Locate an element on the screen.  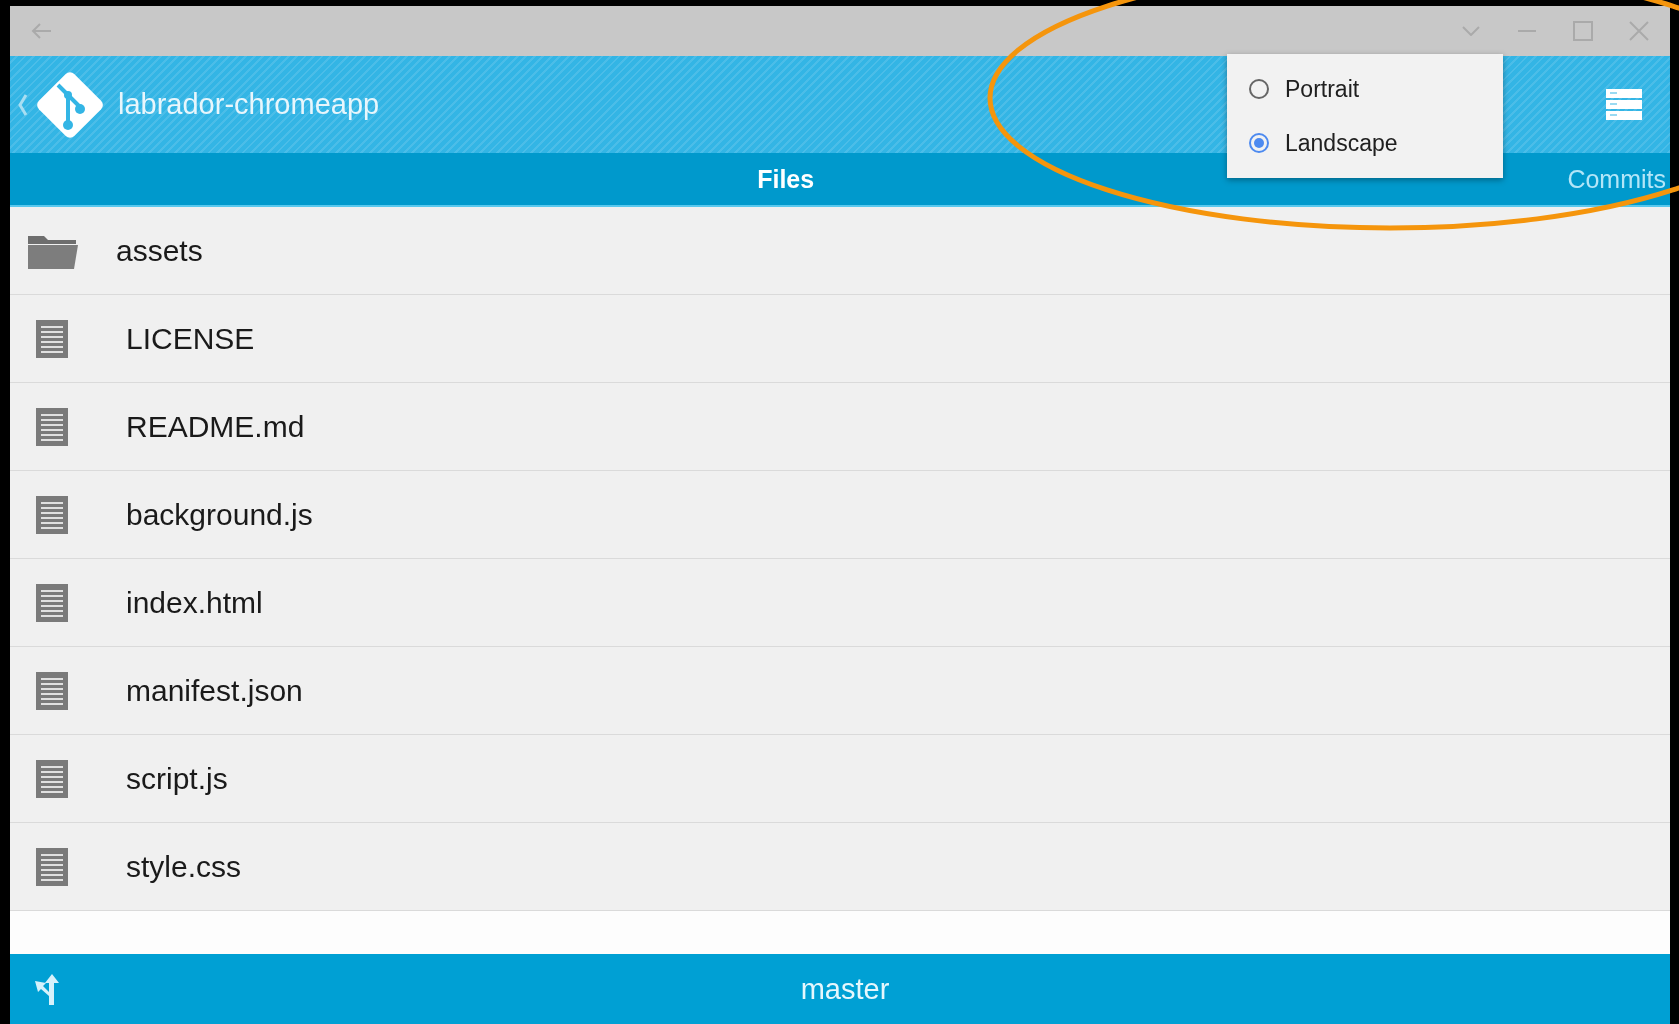
menu-item: Portrait is located at coordinates (1365, 89).